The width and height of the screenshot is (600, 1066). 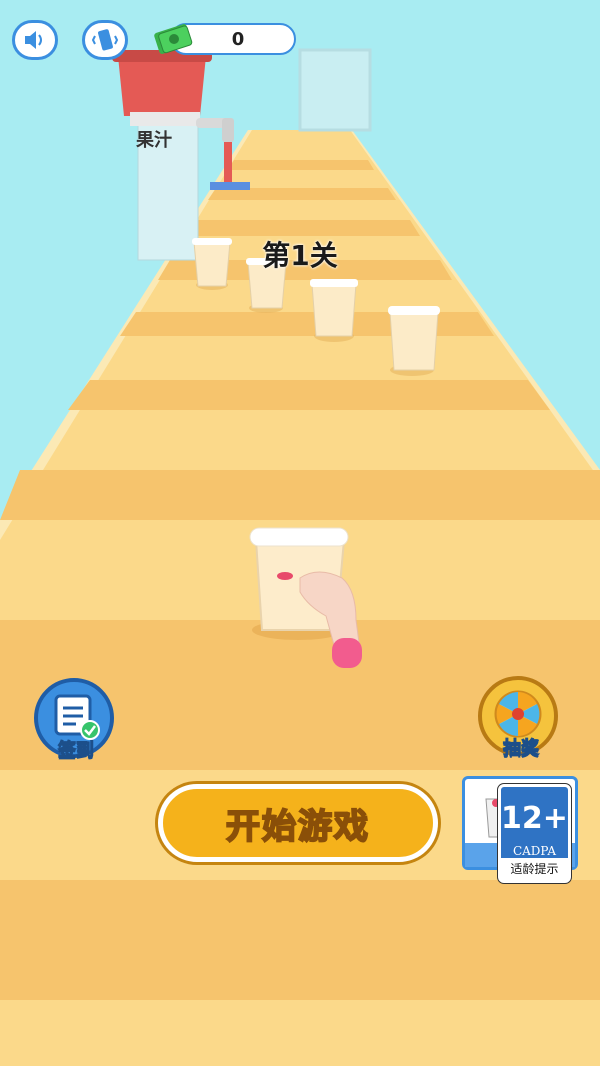 What do you see at coordinates (228, 130) in the screenshot?
I see `faucet-spout` at bounding box center [228, 130].